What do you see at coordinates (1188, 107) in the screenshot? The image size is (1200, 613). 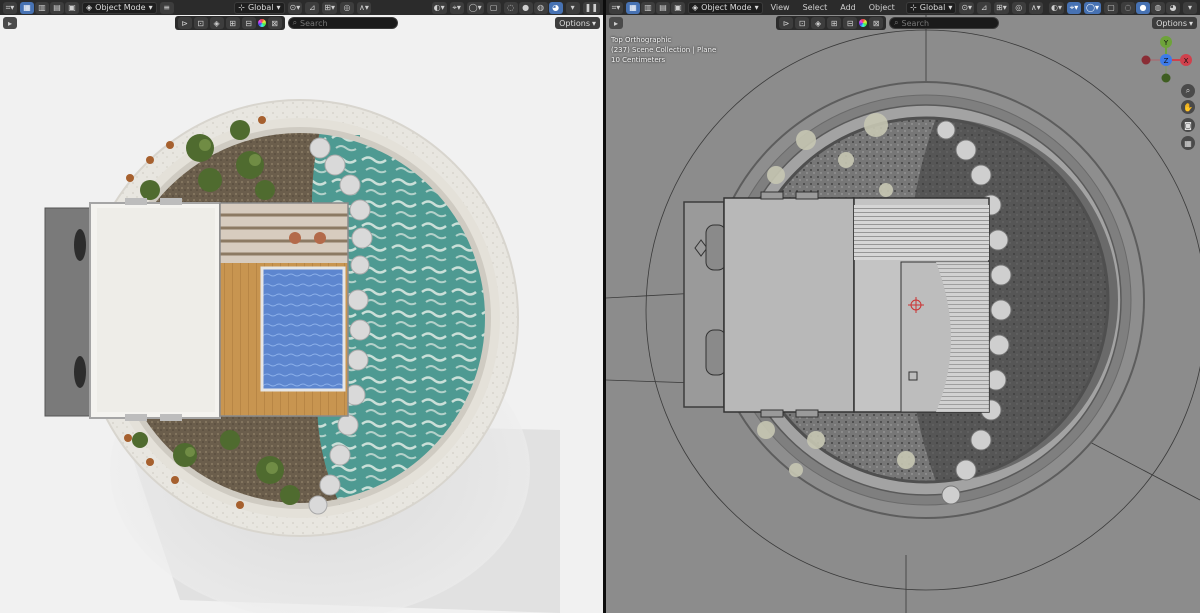 I see `hand-icon: ✋` at bounding box center [1188, 107].